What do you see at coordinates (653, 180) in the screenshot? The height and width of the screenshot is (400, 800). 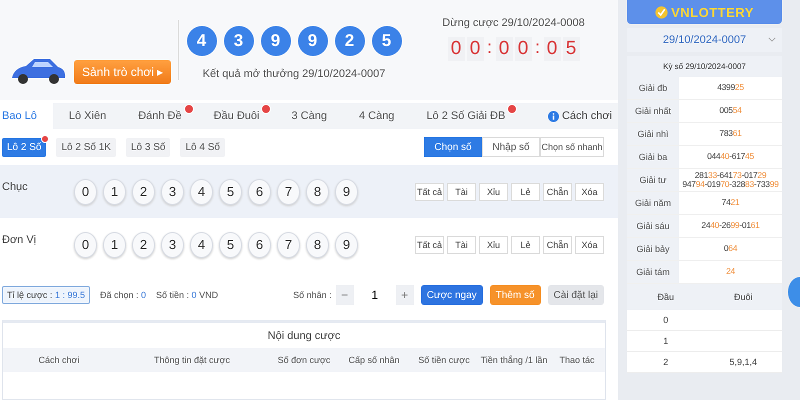 I see `prize-name: Giải tư` at bounding box center [653, 180].